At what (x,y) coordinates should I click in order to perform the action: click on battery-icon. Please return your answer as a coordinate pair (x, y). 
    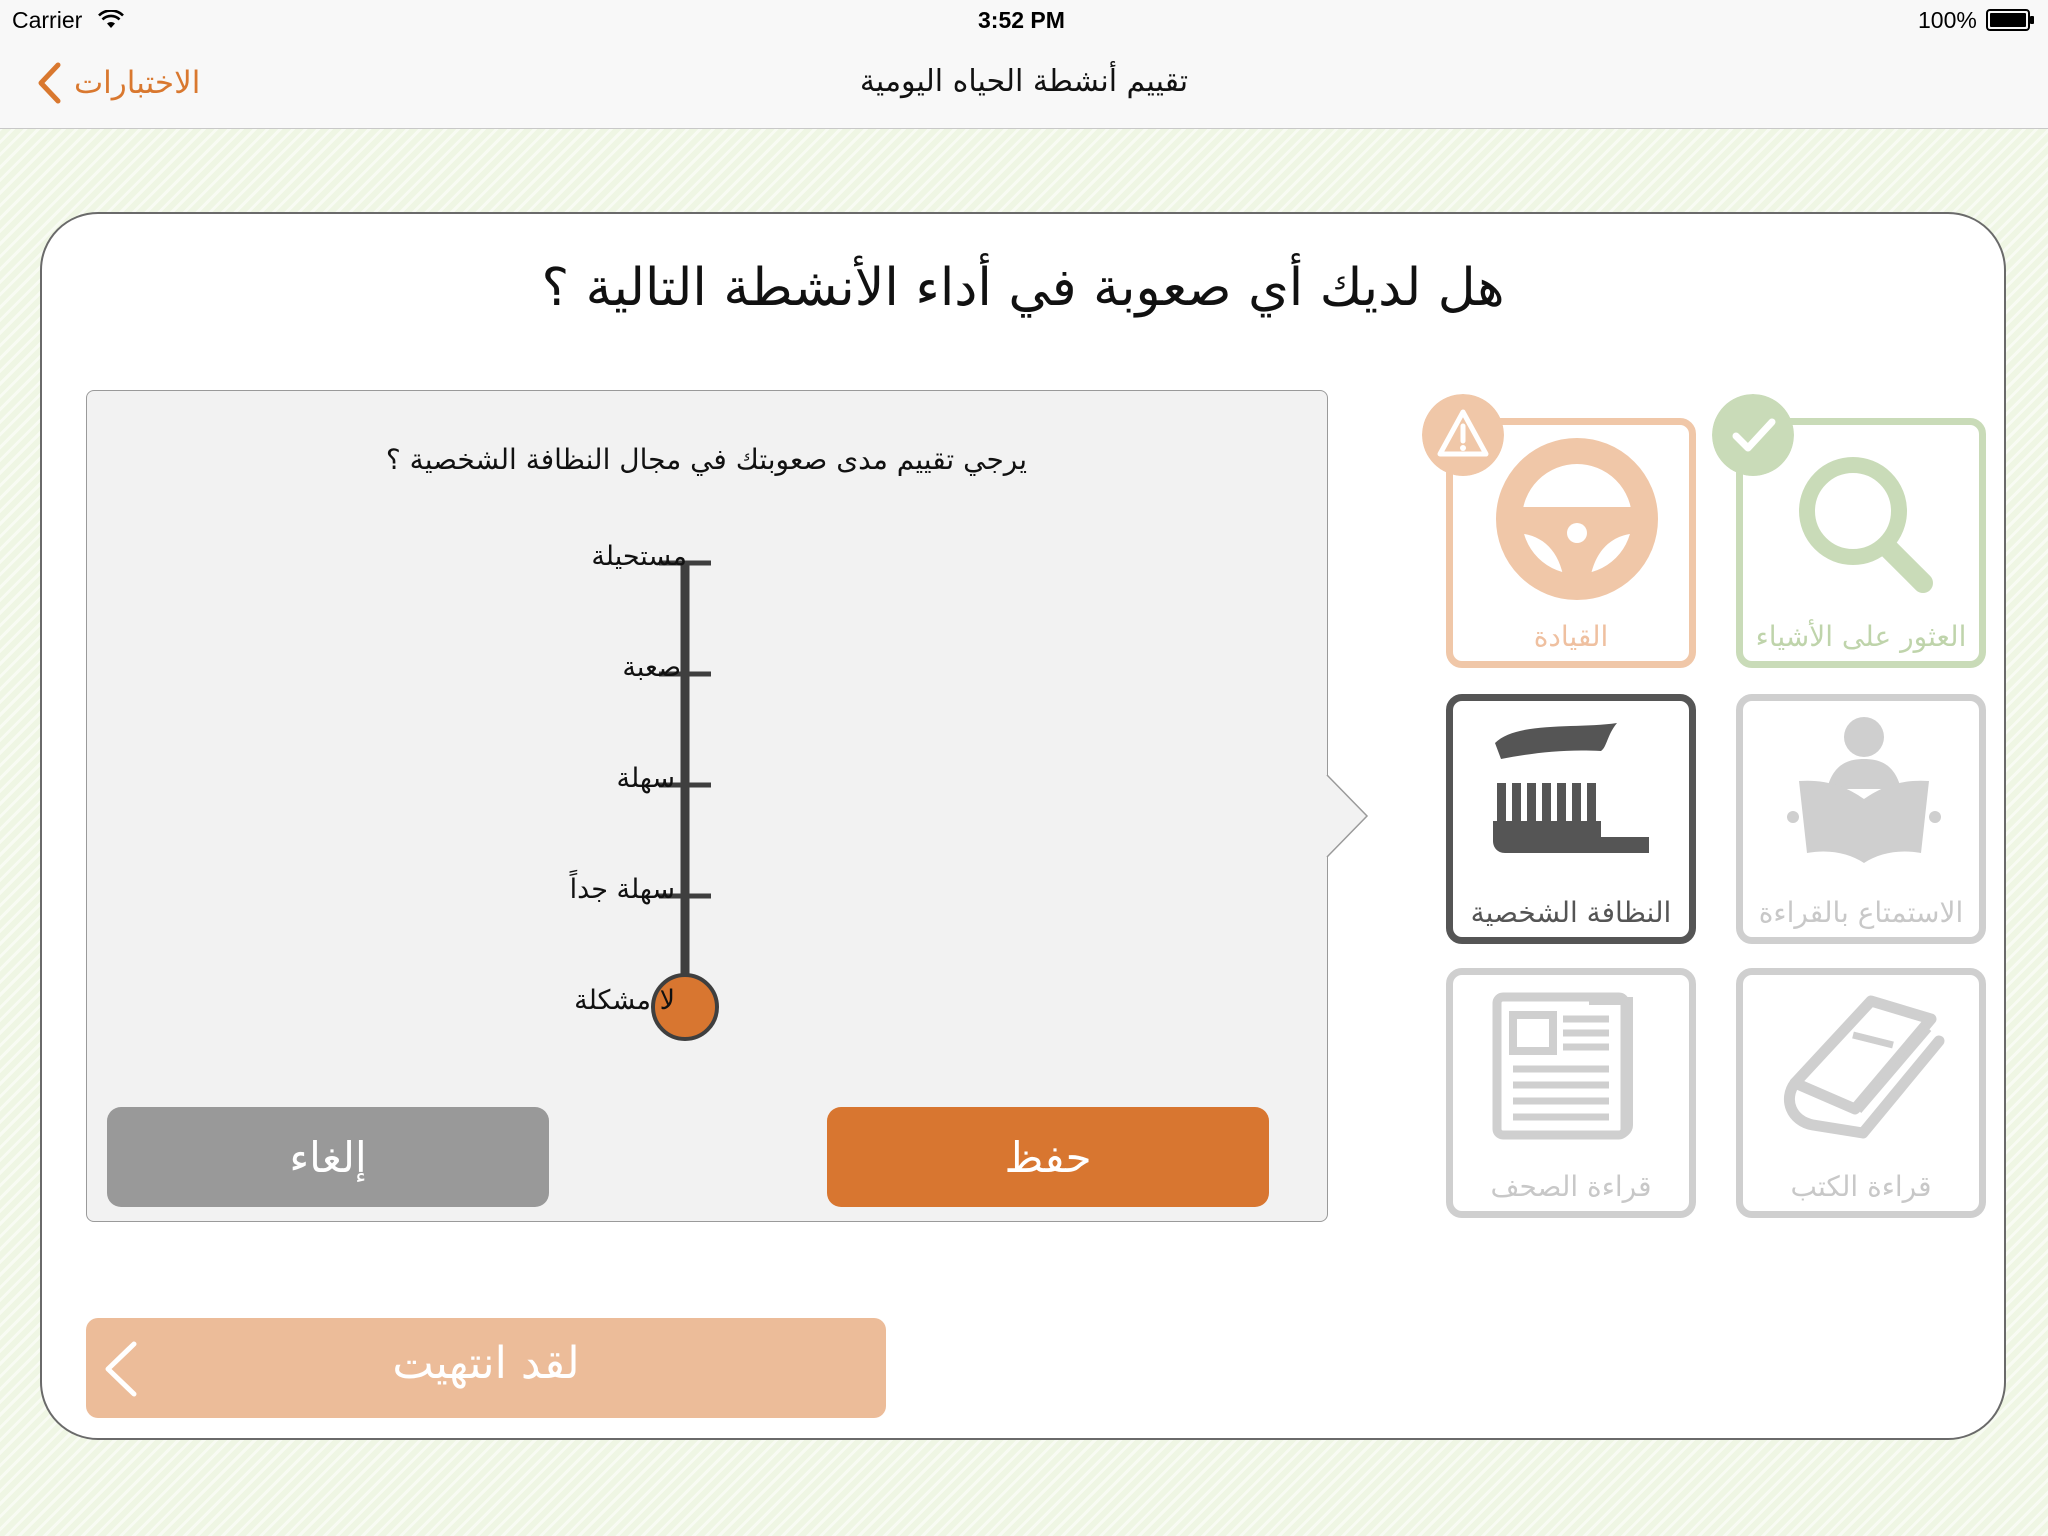
    Looking at the image, I should click on (2010, 20).